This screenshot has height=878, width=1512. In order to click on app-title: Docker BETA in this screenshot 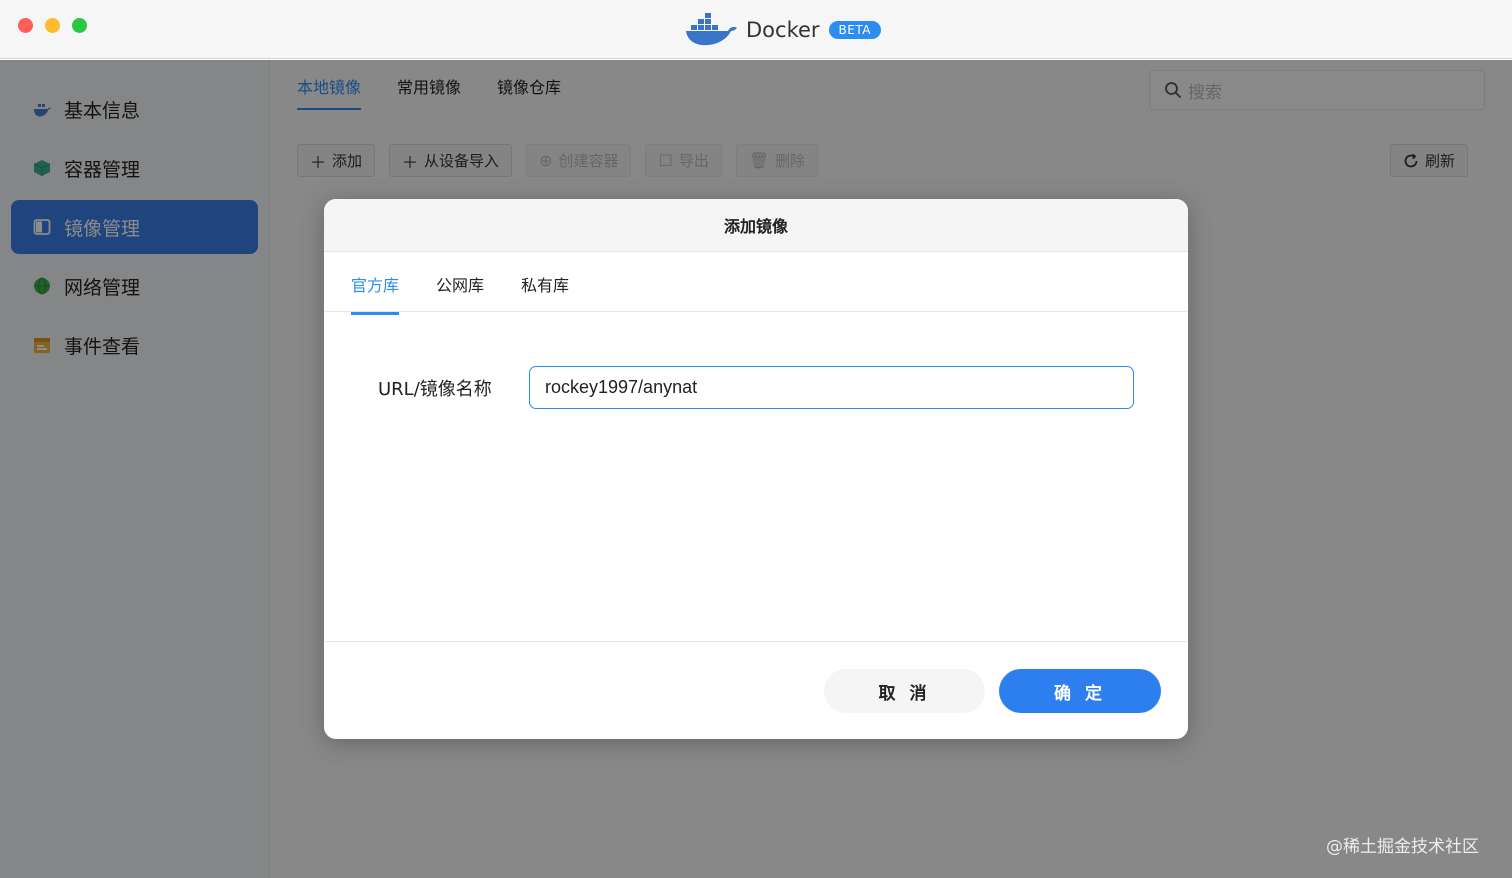, I will do `click(782, 30)`.